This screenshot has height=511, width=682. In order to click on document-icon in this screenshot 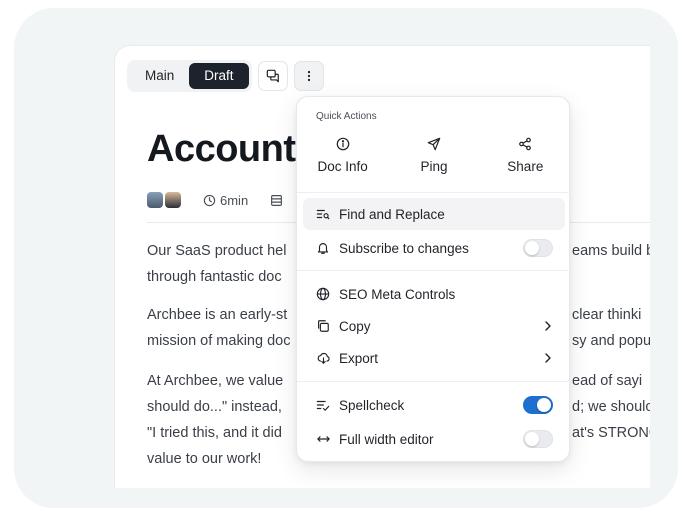, I will do `click(277, 200)`.